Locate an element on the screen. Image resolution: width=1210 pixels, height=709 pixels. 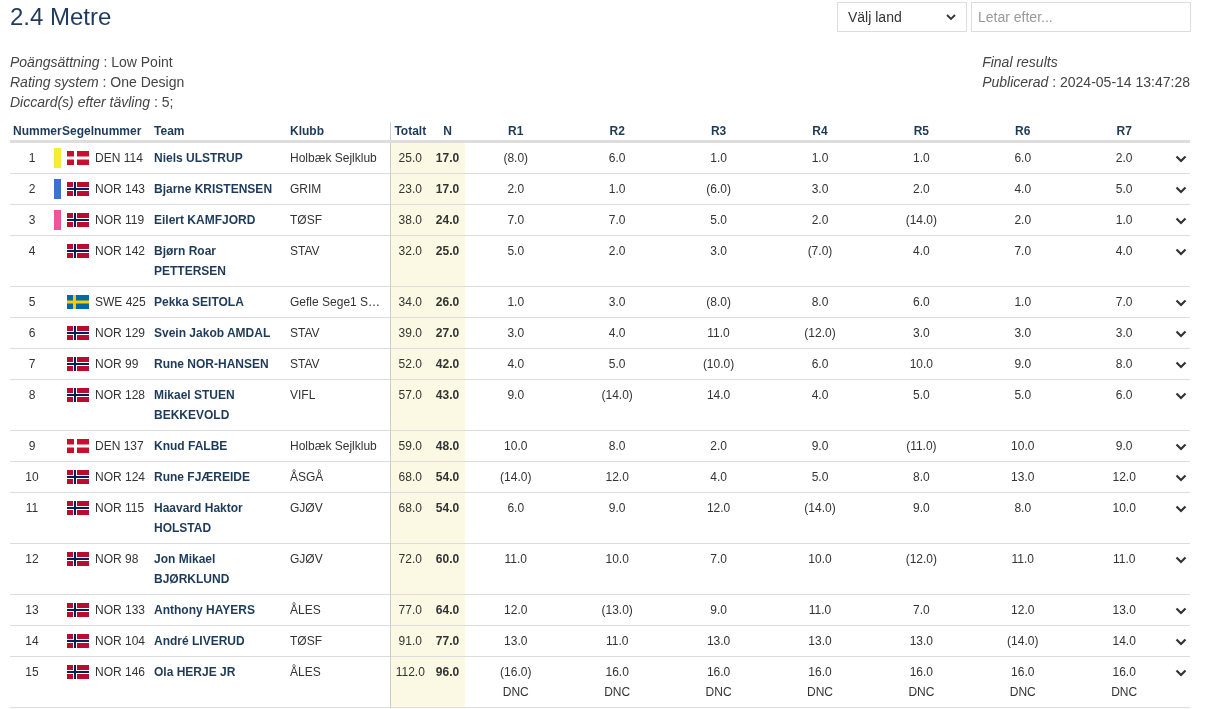
column-header: R2 is located at coordinates (617, 131).